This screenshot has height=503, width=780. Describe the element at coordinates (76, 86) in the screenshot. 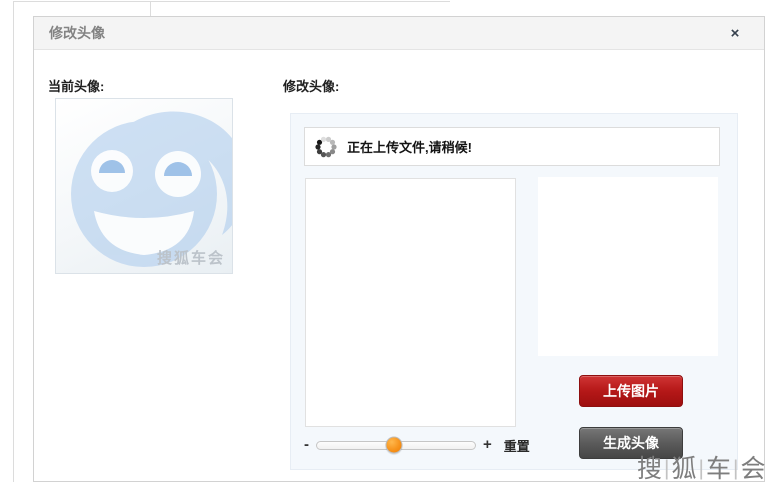

I see `current-avatar-label: 当前头像:` at that location.